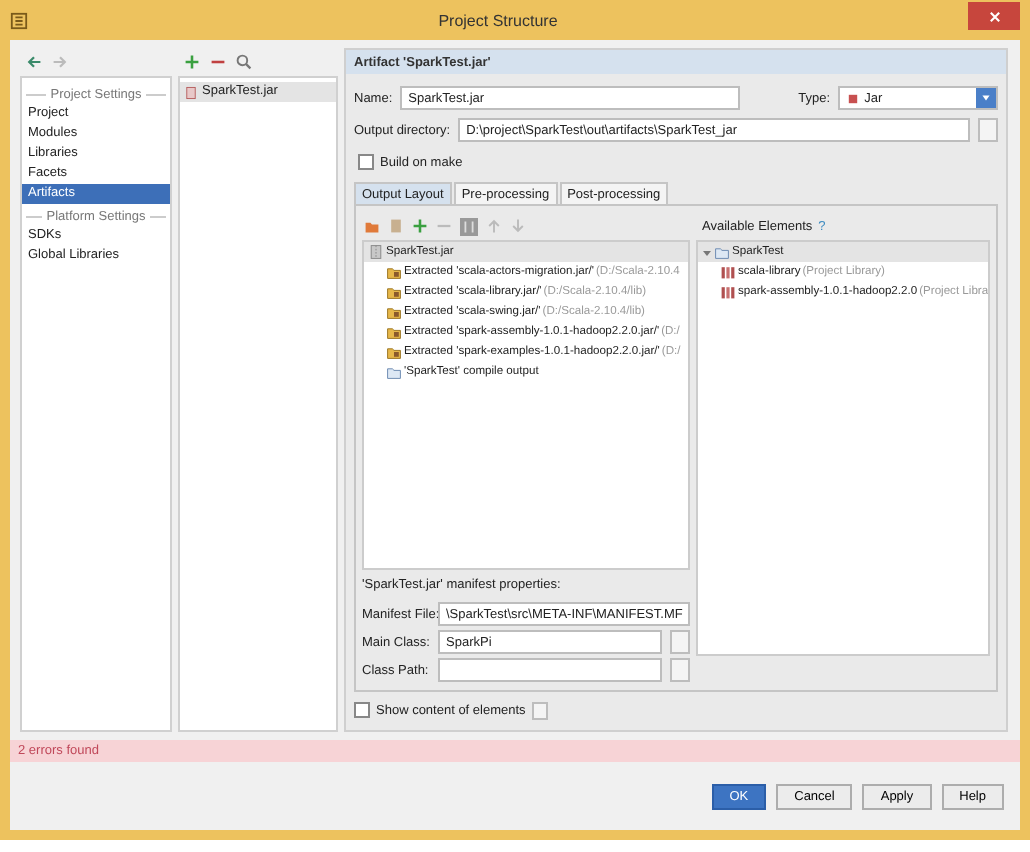 Image resolution: width=1030 pixels, height=852 pixels. Describe the element at coordinates (60, 62) in the screenshot. I see `forward-arrow-icon` at that location.